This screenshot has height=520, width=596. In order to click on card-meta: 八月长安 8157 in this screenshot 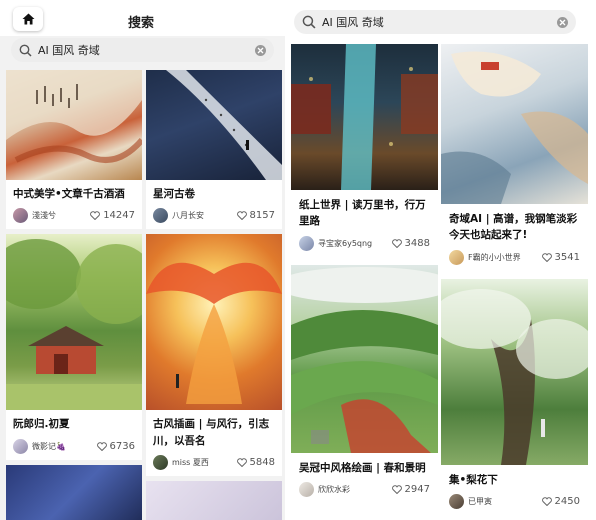, I will do `click(214, 215)`.